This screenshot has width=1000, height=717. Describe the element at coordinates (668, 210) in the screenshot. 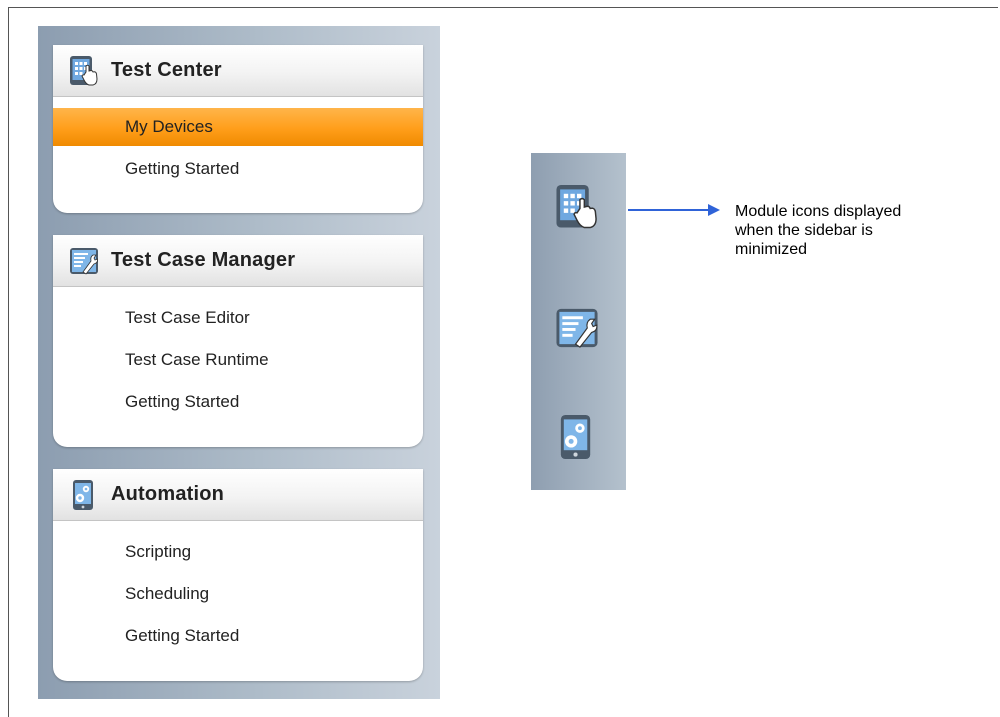

I see `callout-arrow-line` at that location.